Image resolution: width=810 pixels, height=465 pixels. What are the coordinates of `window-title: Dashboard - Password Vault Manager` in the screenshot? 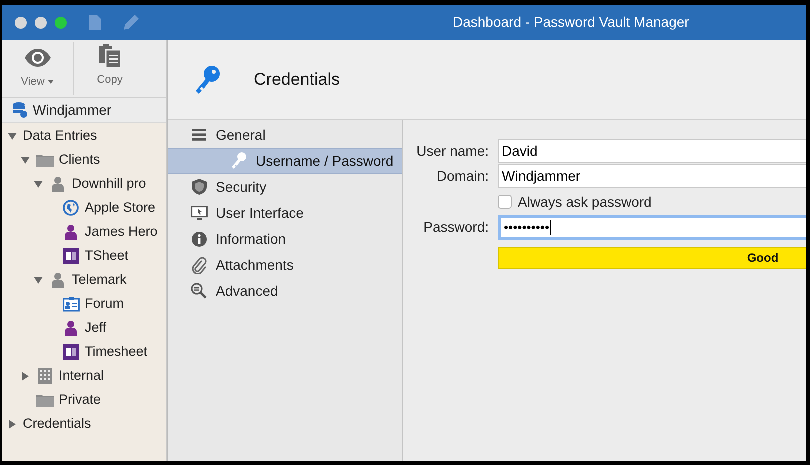 It's located at (571, 22).